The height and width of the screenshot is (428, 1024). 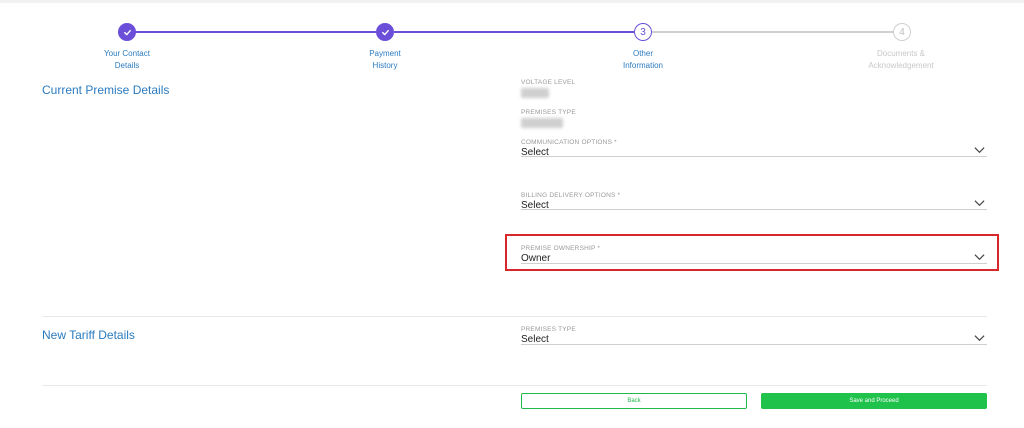 I want to click on billing-delivery-label: BILLING DELIVERY OPTIONS *, so click(x=571, y=195).